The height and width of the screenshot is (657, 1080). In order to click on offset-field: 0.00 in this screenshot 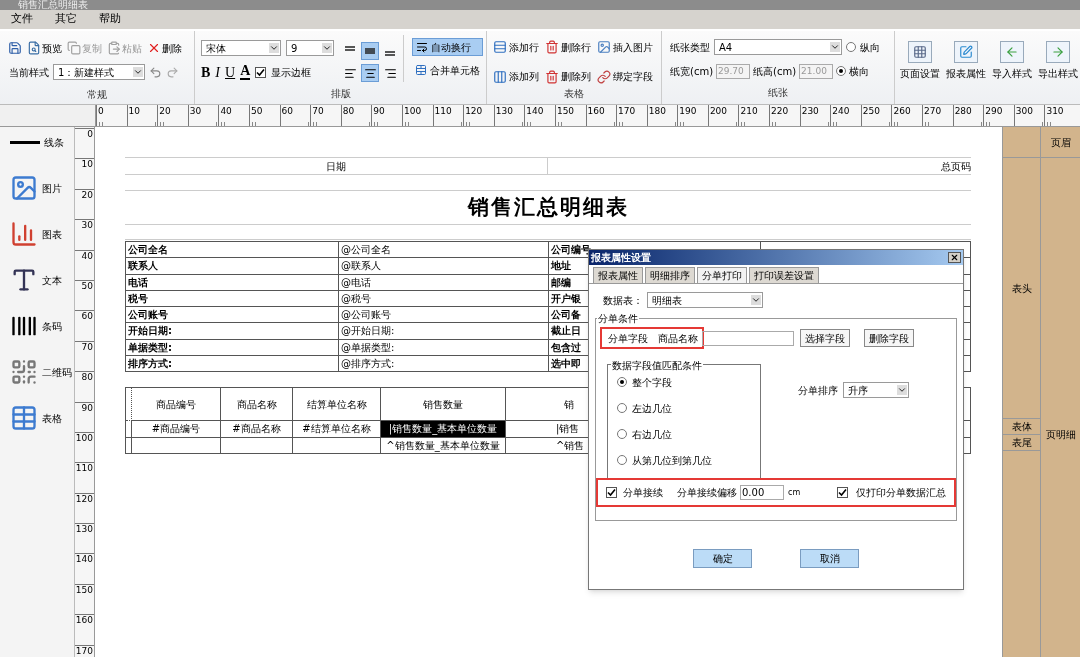, I will do `click(762, 492)`.